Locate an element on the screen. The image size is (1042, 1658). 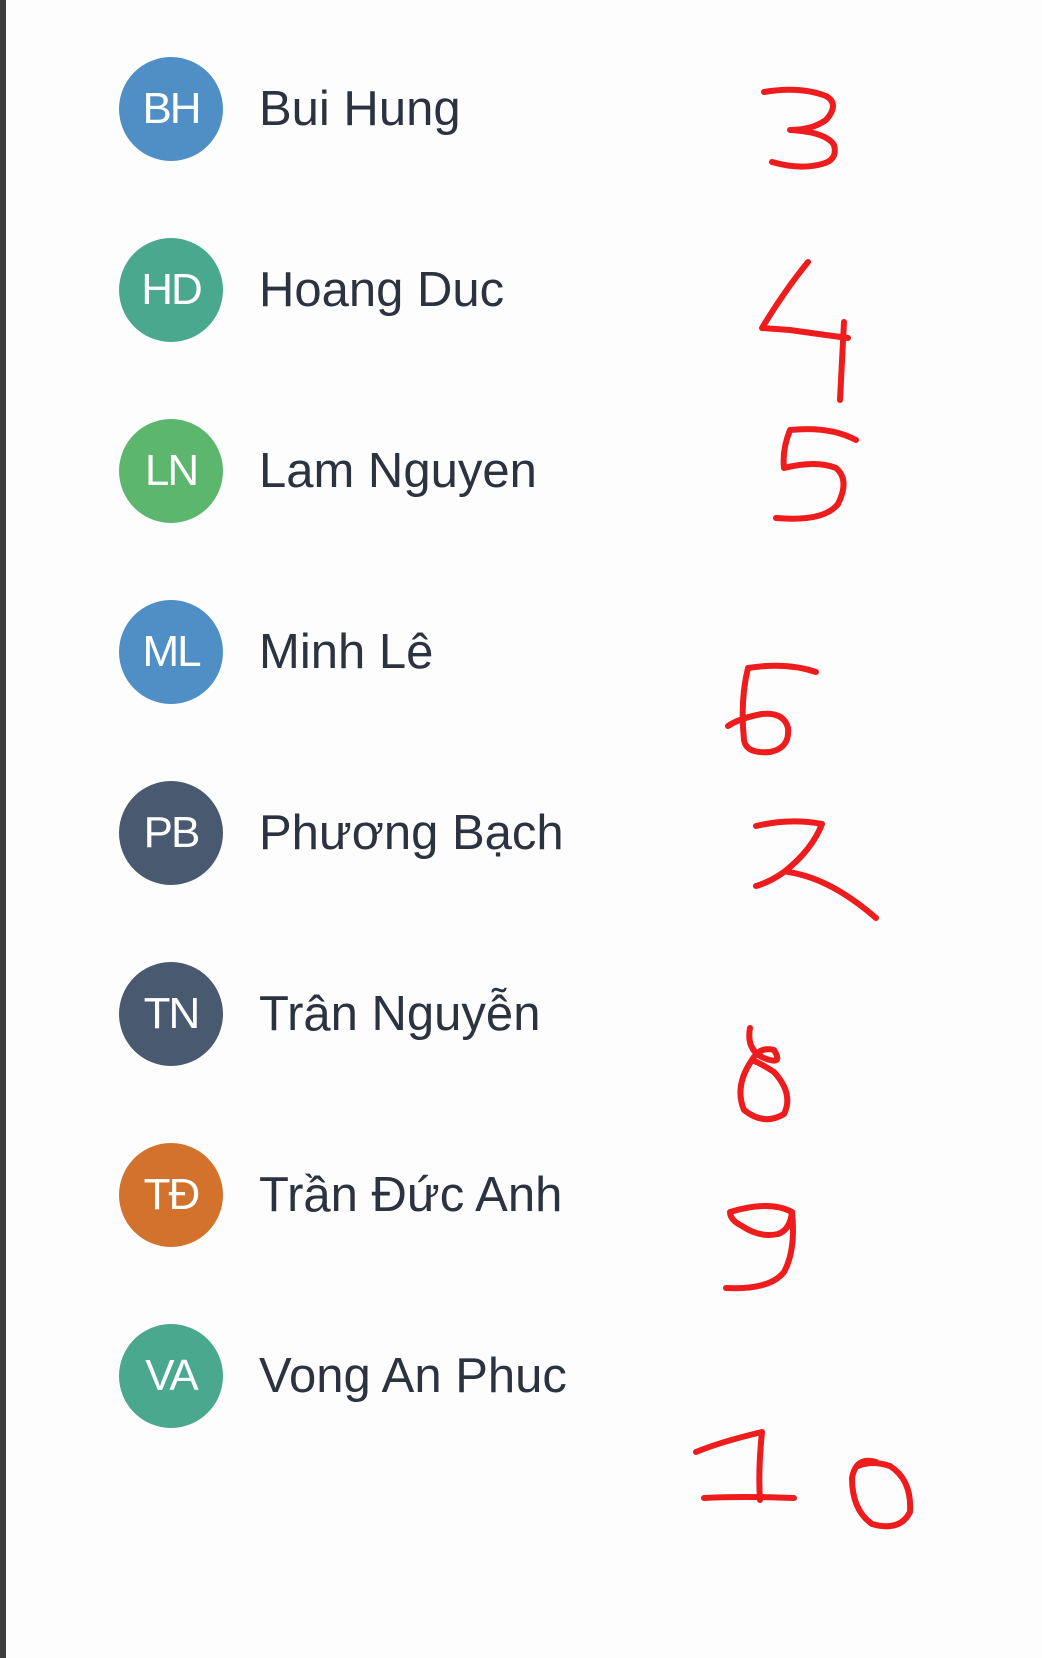
member-row-bui-hung: BH Bui Hung is located at coordinates (379, 109).